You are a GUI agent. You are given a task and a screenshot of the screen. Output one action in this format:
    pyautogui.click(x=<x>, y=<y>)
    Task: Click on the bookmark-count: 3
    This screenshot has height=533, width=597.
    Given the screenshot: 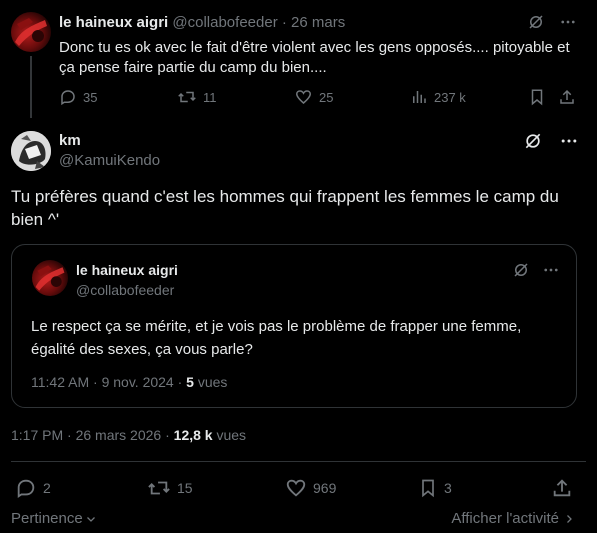 What is the action you would take?
    pyautogui.click(x=448, y=488)
    